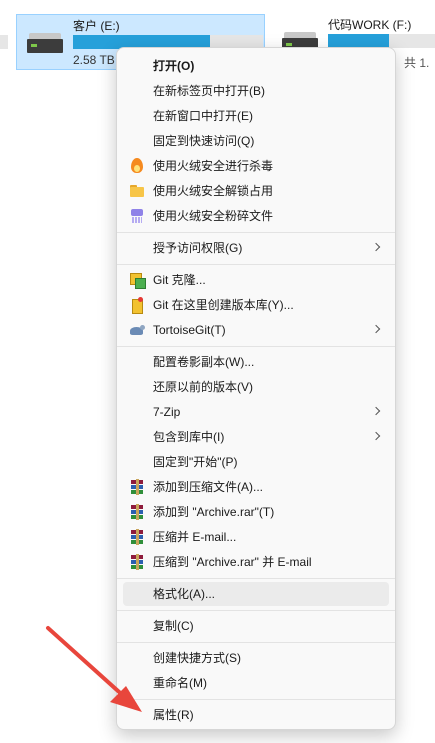 The width and height of the screenshot is (435, 743). What do you see at coordinates (137, 216) in the screenshot?
I see `shredder-icon` at bounding box center [137, 216].